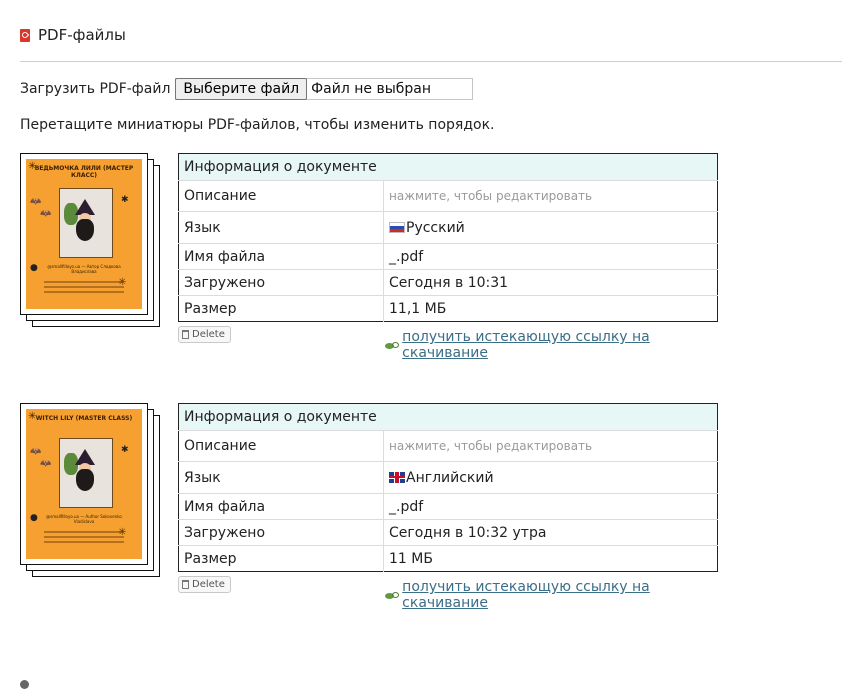 The height and width of the screenshot is (689, 842). Describe the element at coordinates (550, 227) in the screenshot. I see `language-value-cell: Русский` at that location.